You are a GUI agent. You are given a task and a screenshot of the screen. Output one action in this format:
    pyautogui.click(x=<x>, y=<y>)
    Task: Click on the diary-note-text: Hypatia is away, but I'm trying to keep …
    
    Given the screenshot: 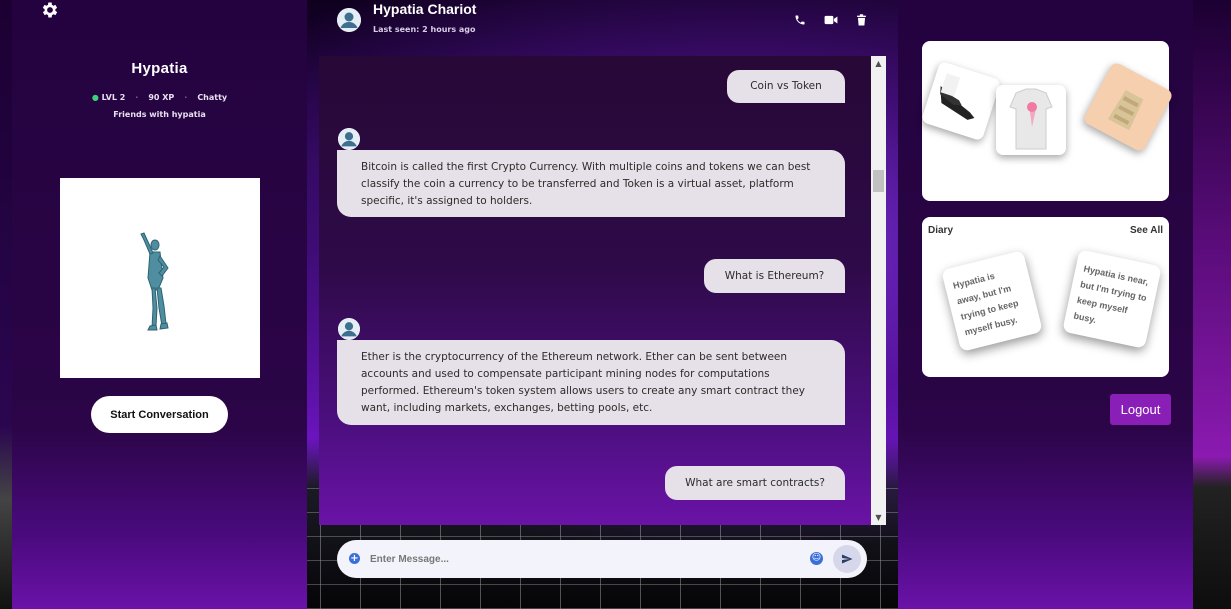 What is the action you would take?
    pyautogui.click(x=985, y=304)
    